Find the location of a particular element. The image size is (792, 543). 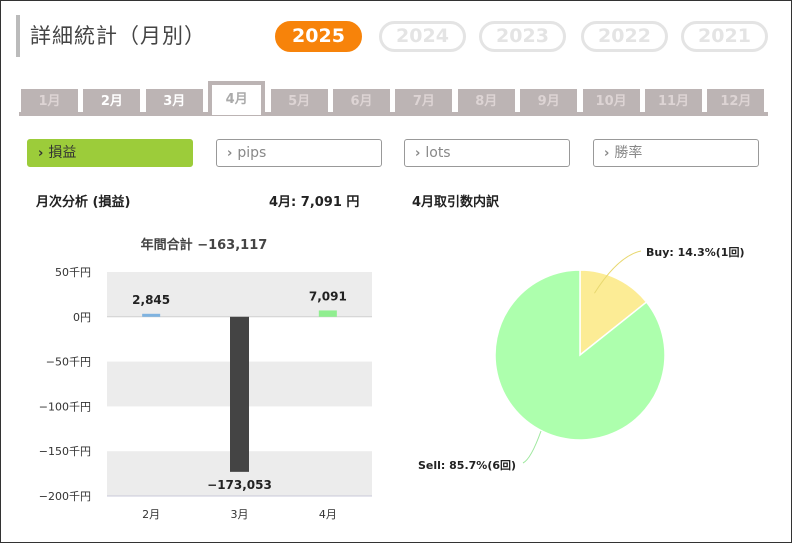

bar-2月 is located at coordinates (151, 315).